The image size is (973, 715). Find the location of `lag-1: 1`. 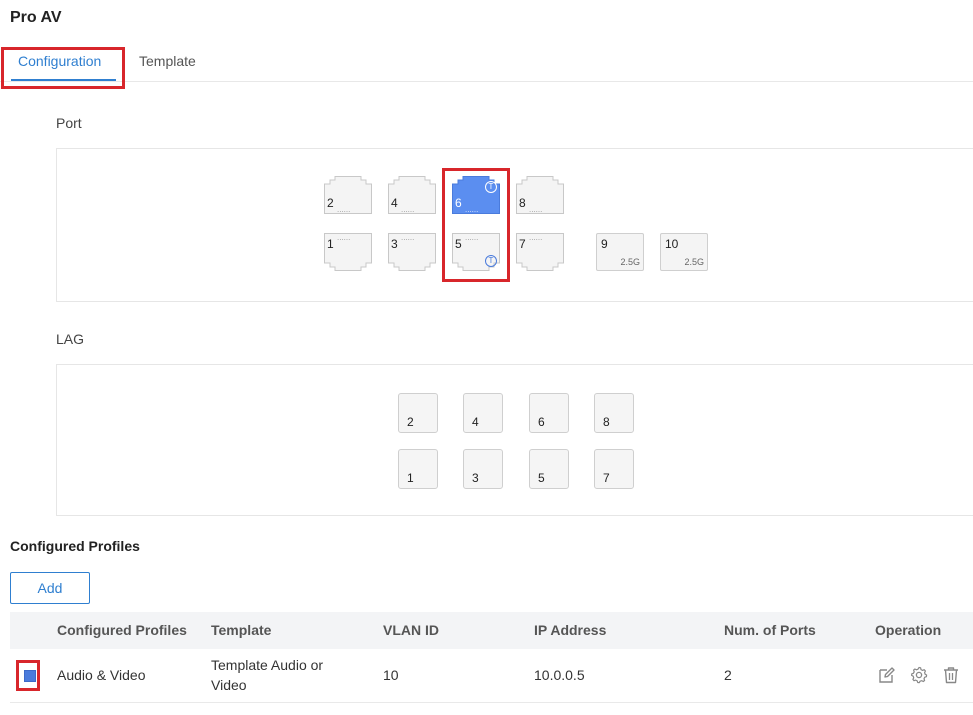

lag-1: 1 is located at coordinates (418, 469).